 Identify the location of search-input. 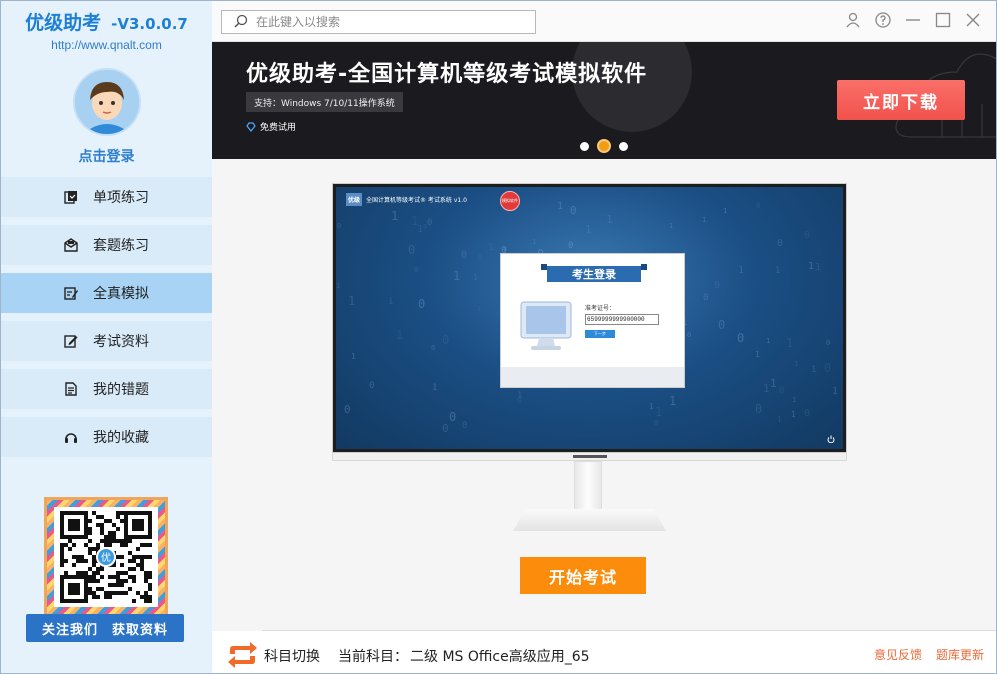
(386, 22).